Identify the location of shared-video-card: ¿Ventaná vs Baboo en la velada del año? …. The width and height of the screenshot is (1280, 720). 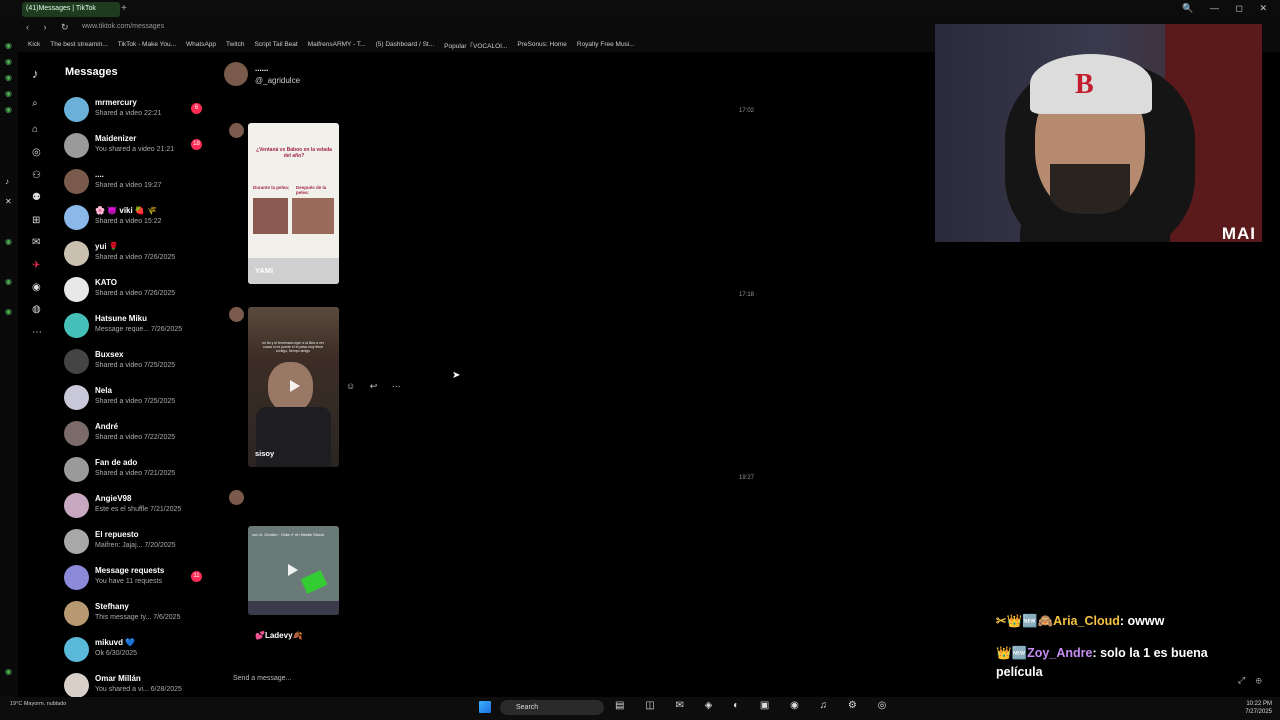
(293, 203).